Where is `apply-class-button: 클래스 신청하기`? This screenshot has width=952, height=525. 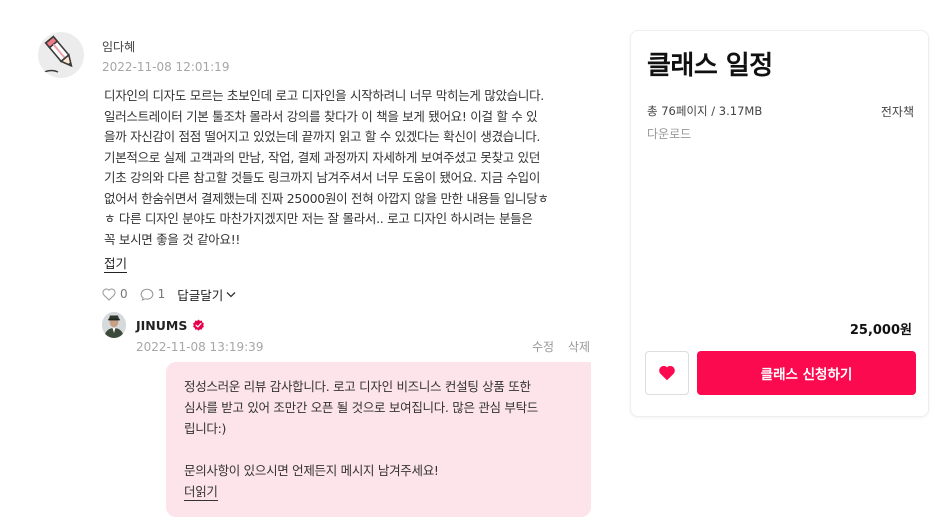 apply-class-button: 클래스 신청하기 is located at coordinates (806, 373).